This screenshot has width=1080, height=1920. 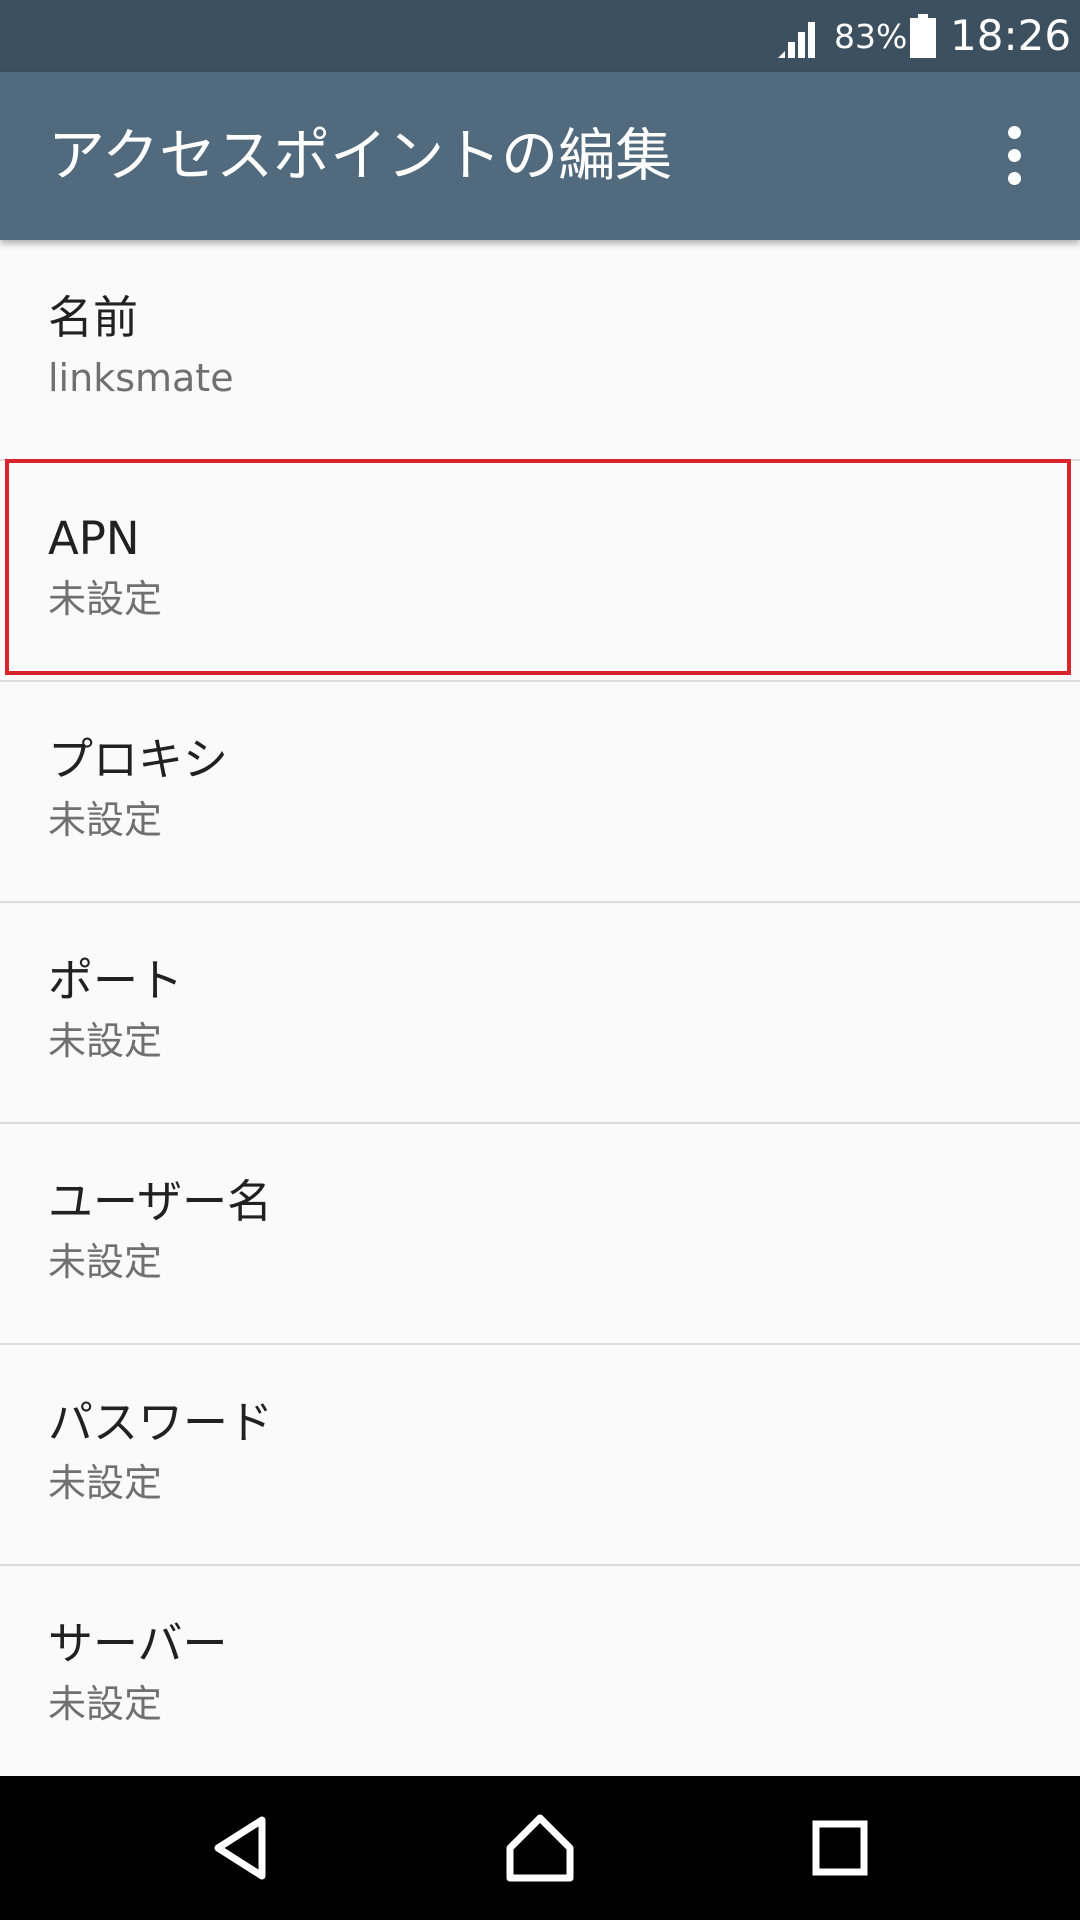 What do you see at coordinates (540, 1234) in the screenshot?
I see `setting-item-username: ユーザー名 未設定` at bounding box center [540, 1234].